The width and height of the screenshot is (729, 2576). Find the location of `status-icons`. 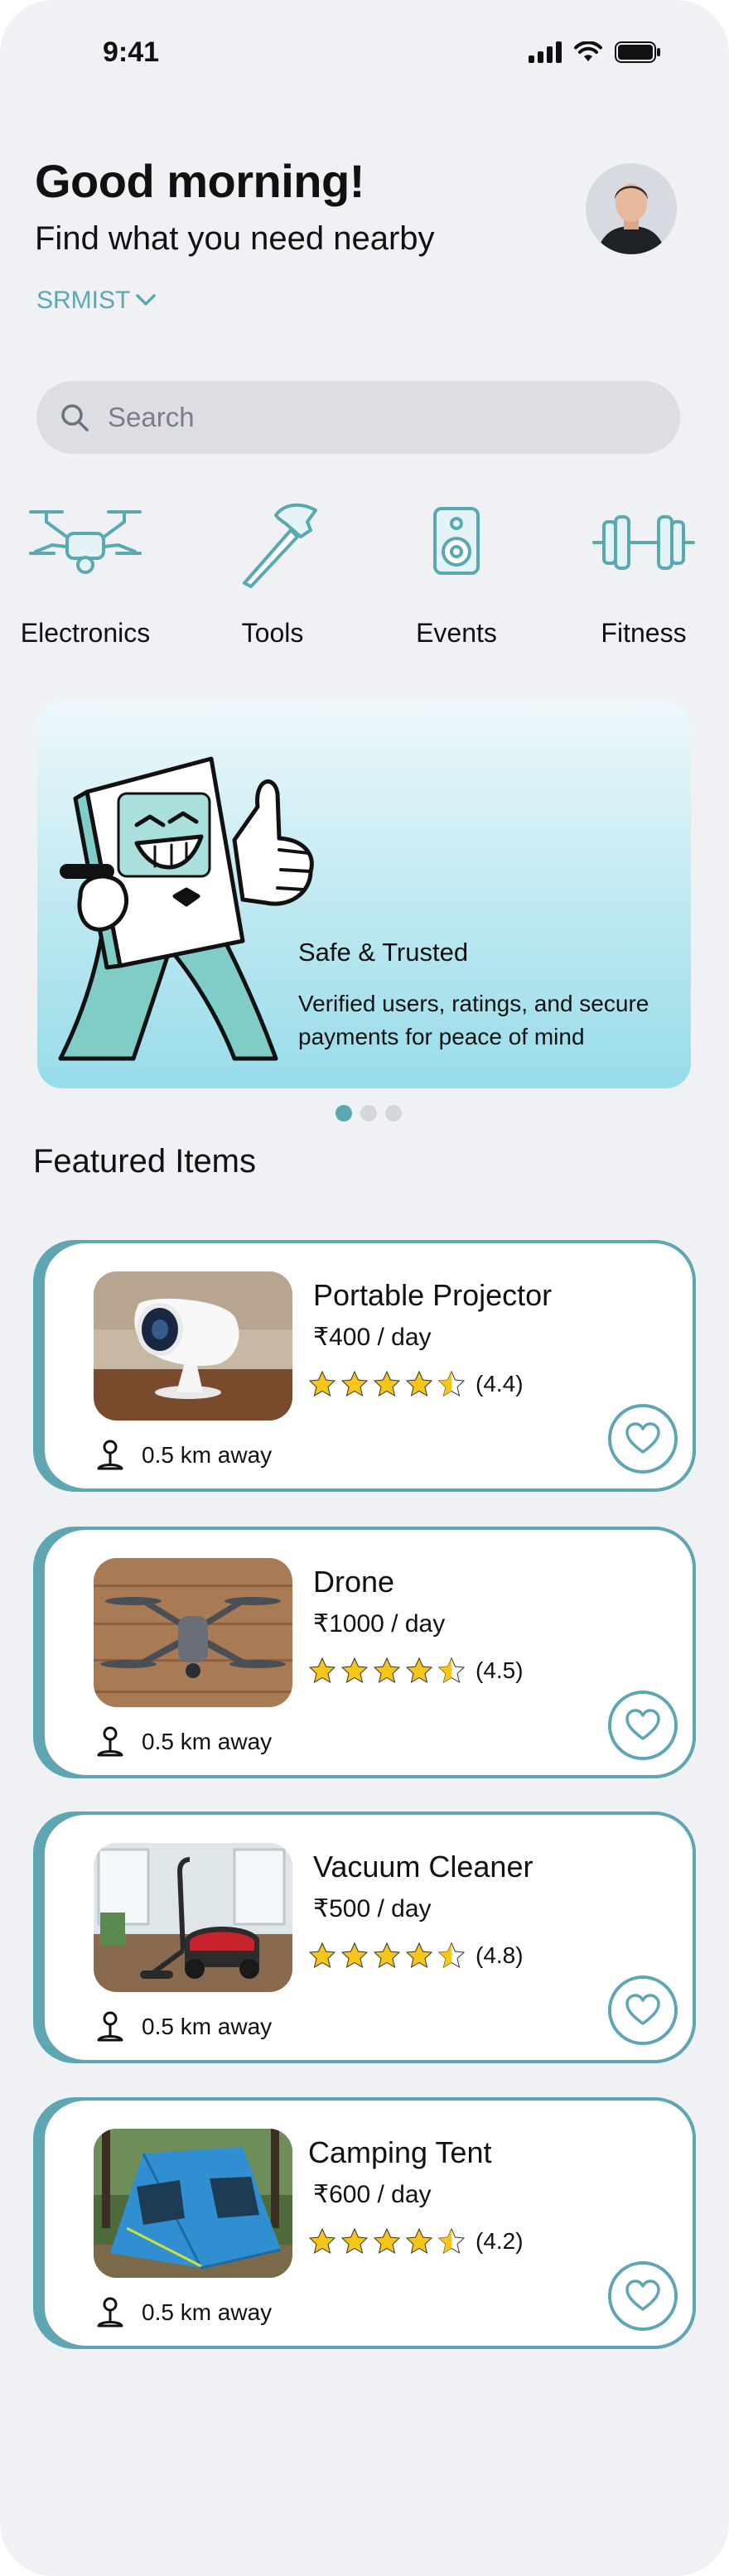

status-icons is located at coordinates (595, 52).